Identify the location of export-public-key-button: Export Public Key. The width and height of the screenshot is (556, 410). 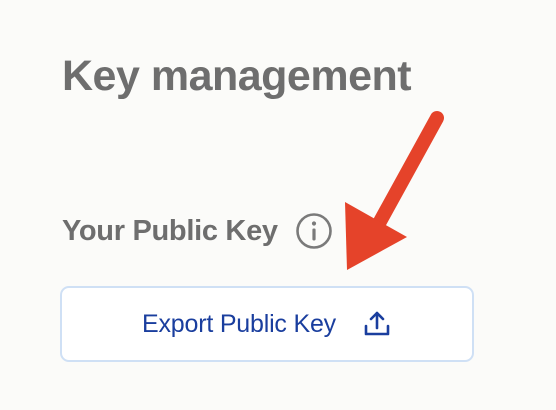
(267, 324).